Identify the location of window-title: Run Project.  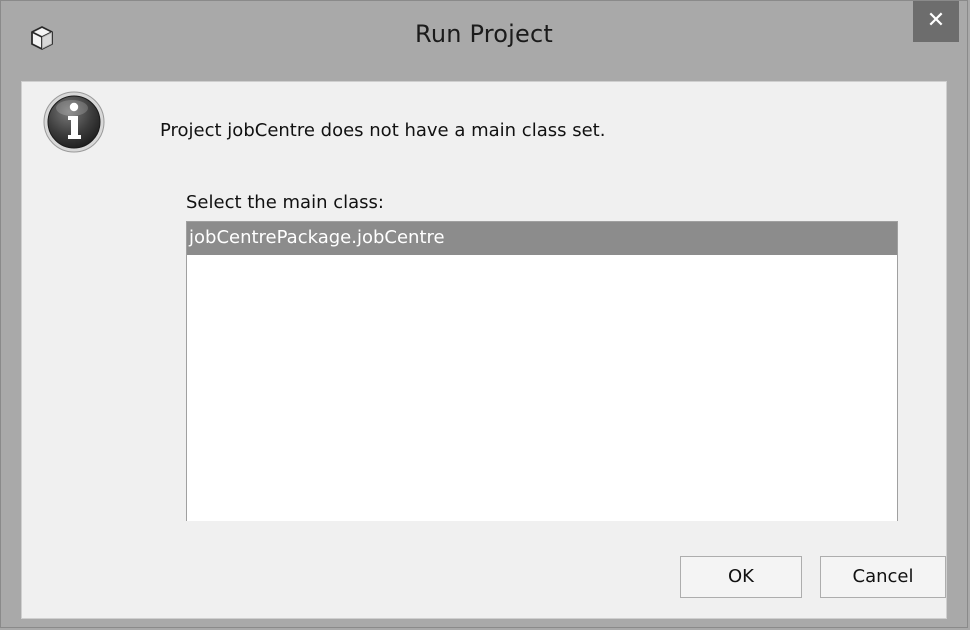
(484, 34).